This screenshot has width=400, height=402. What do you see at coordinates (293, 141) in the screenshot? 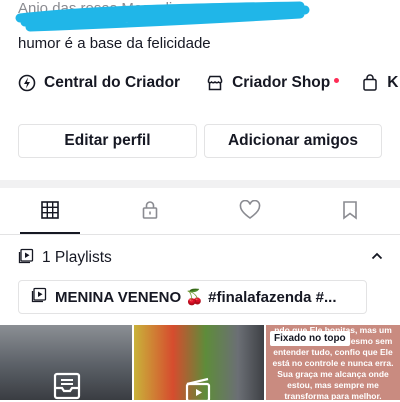
I see `add-friends-button: Adicionar amigos` at bounding box center [293, 141].